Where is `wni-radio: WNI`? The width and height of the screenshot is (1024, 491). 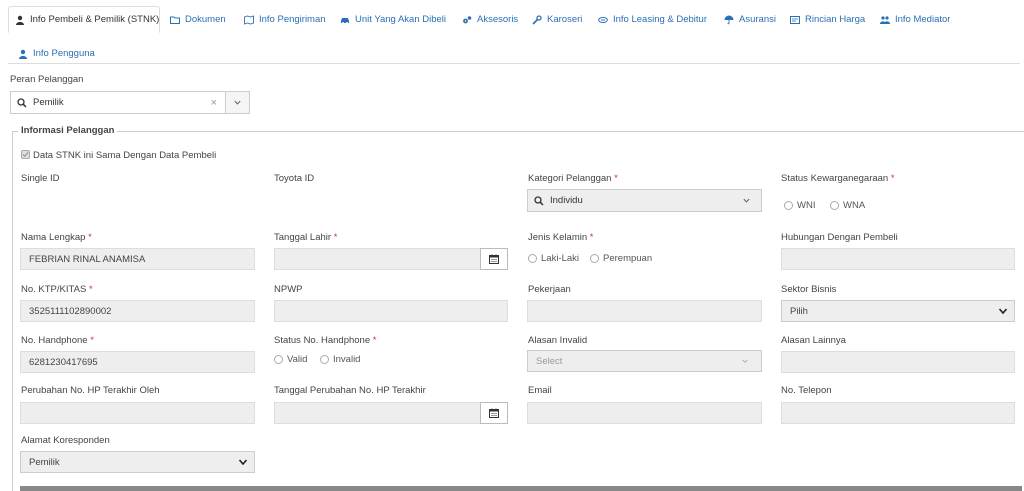
wni-radio: WNI is located at coordinates (799, 205).